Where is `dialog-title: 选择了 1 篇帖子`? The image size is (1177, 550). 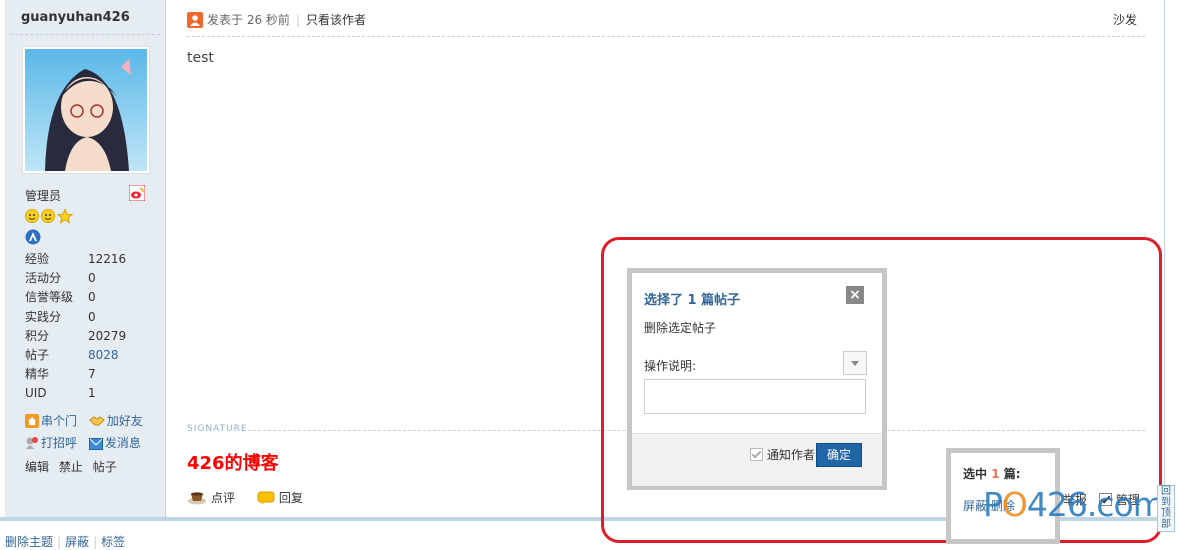 dialog-title: 选择了 1 篇帖子 is located at coordinates (692, 300).